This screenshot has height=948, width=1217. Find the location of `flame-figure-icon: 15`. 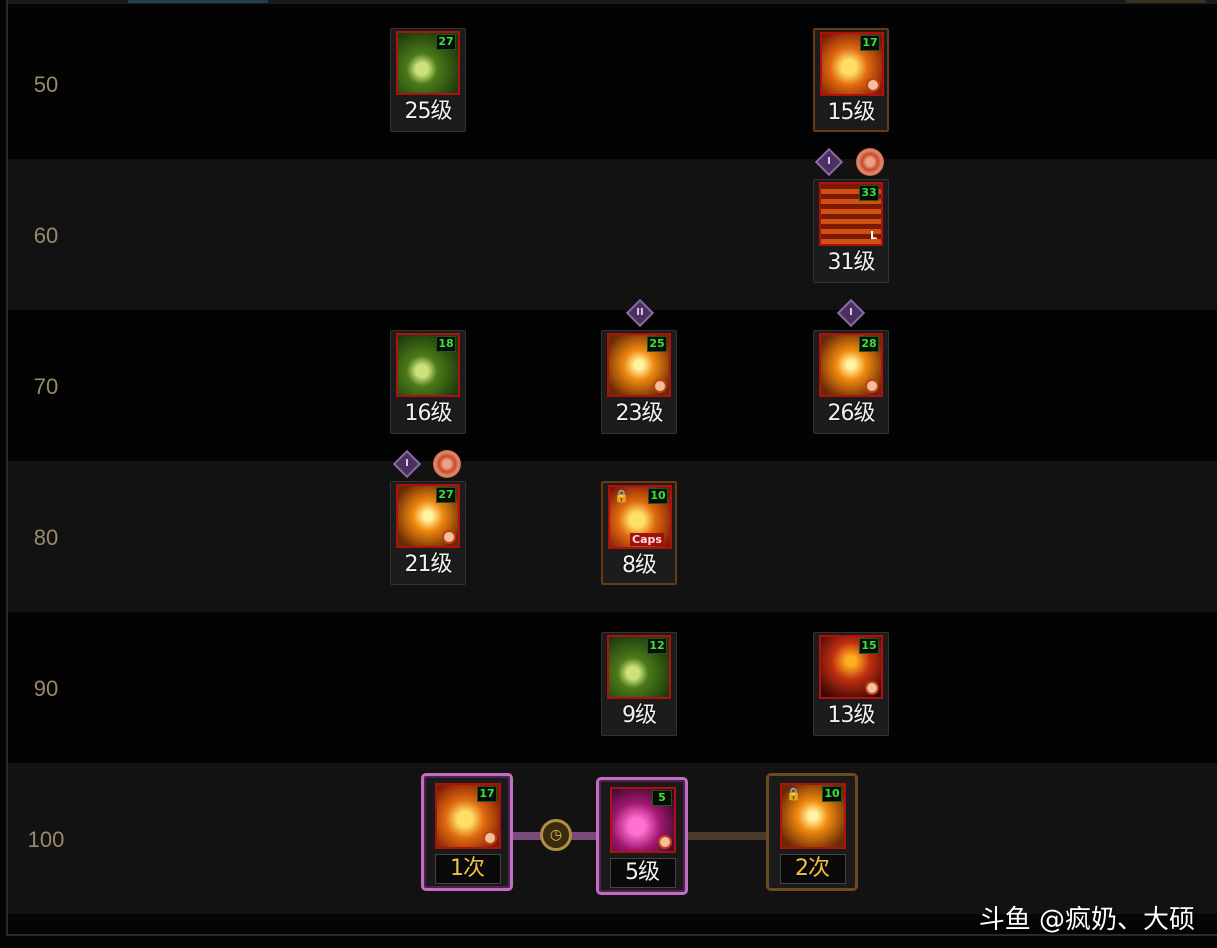

flame-figure-icon: 15 is located at coordinates (851, 667).